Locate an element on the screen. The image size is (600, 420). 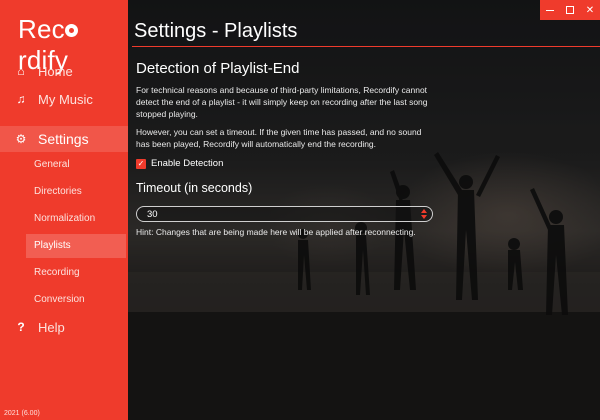
sidebar-item-label: My Music is located at coordinates (65, 99).